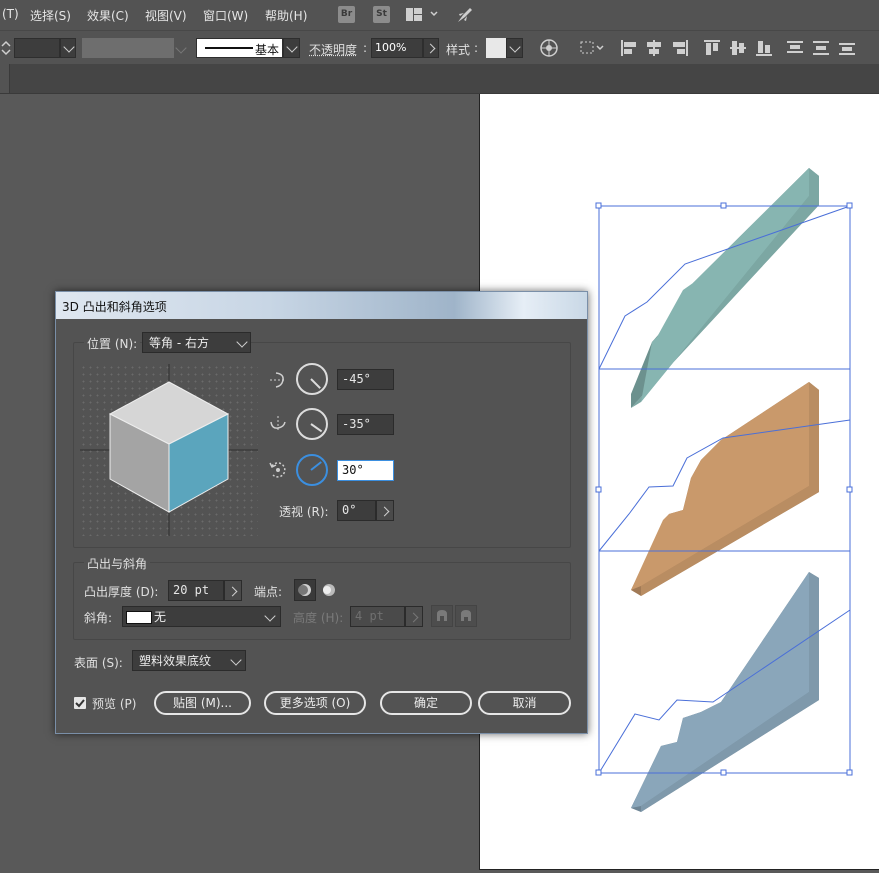 Image resolution: width=879 pixels, height=873 pixels. I want to click on height-label: 高度 (H):, so click(318, 617).